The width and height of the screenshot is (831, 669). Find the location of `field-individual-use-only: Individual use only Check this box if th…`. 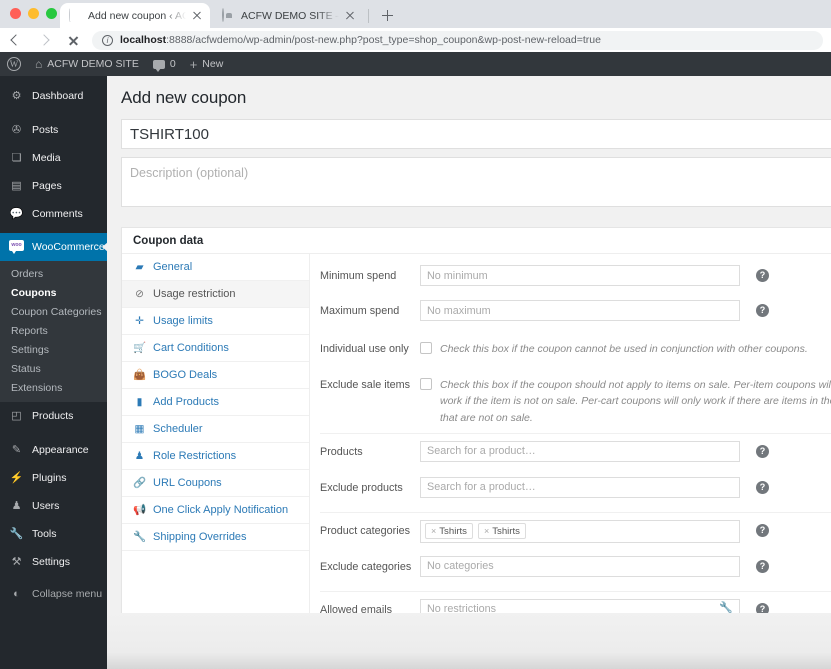

field-individual-use-only: Individual use only Check this box if th… is located at coordinates (570, 352).